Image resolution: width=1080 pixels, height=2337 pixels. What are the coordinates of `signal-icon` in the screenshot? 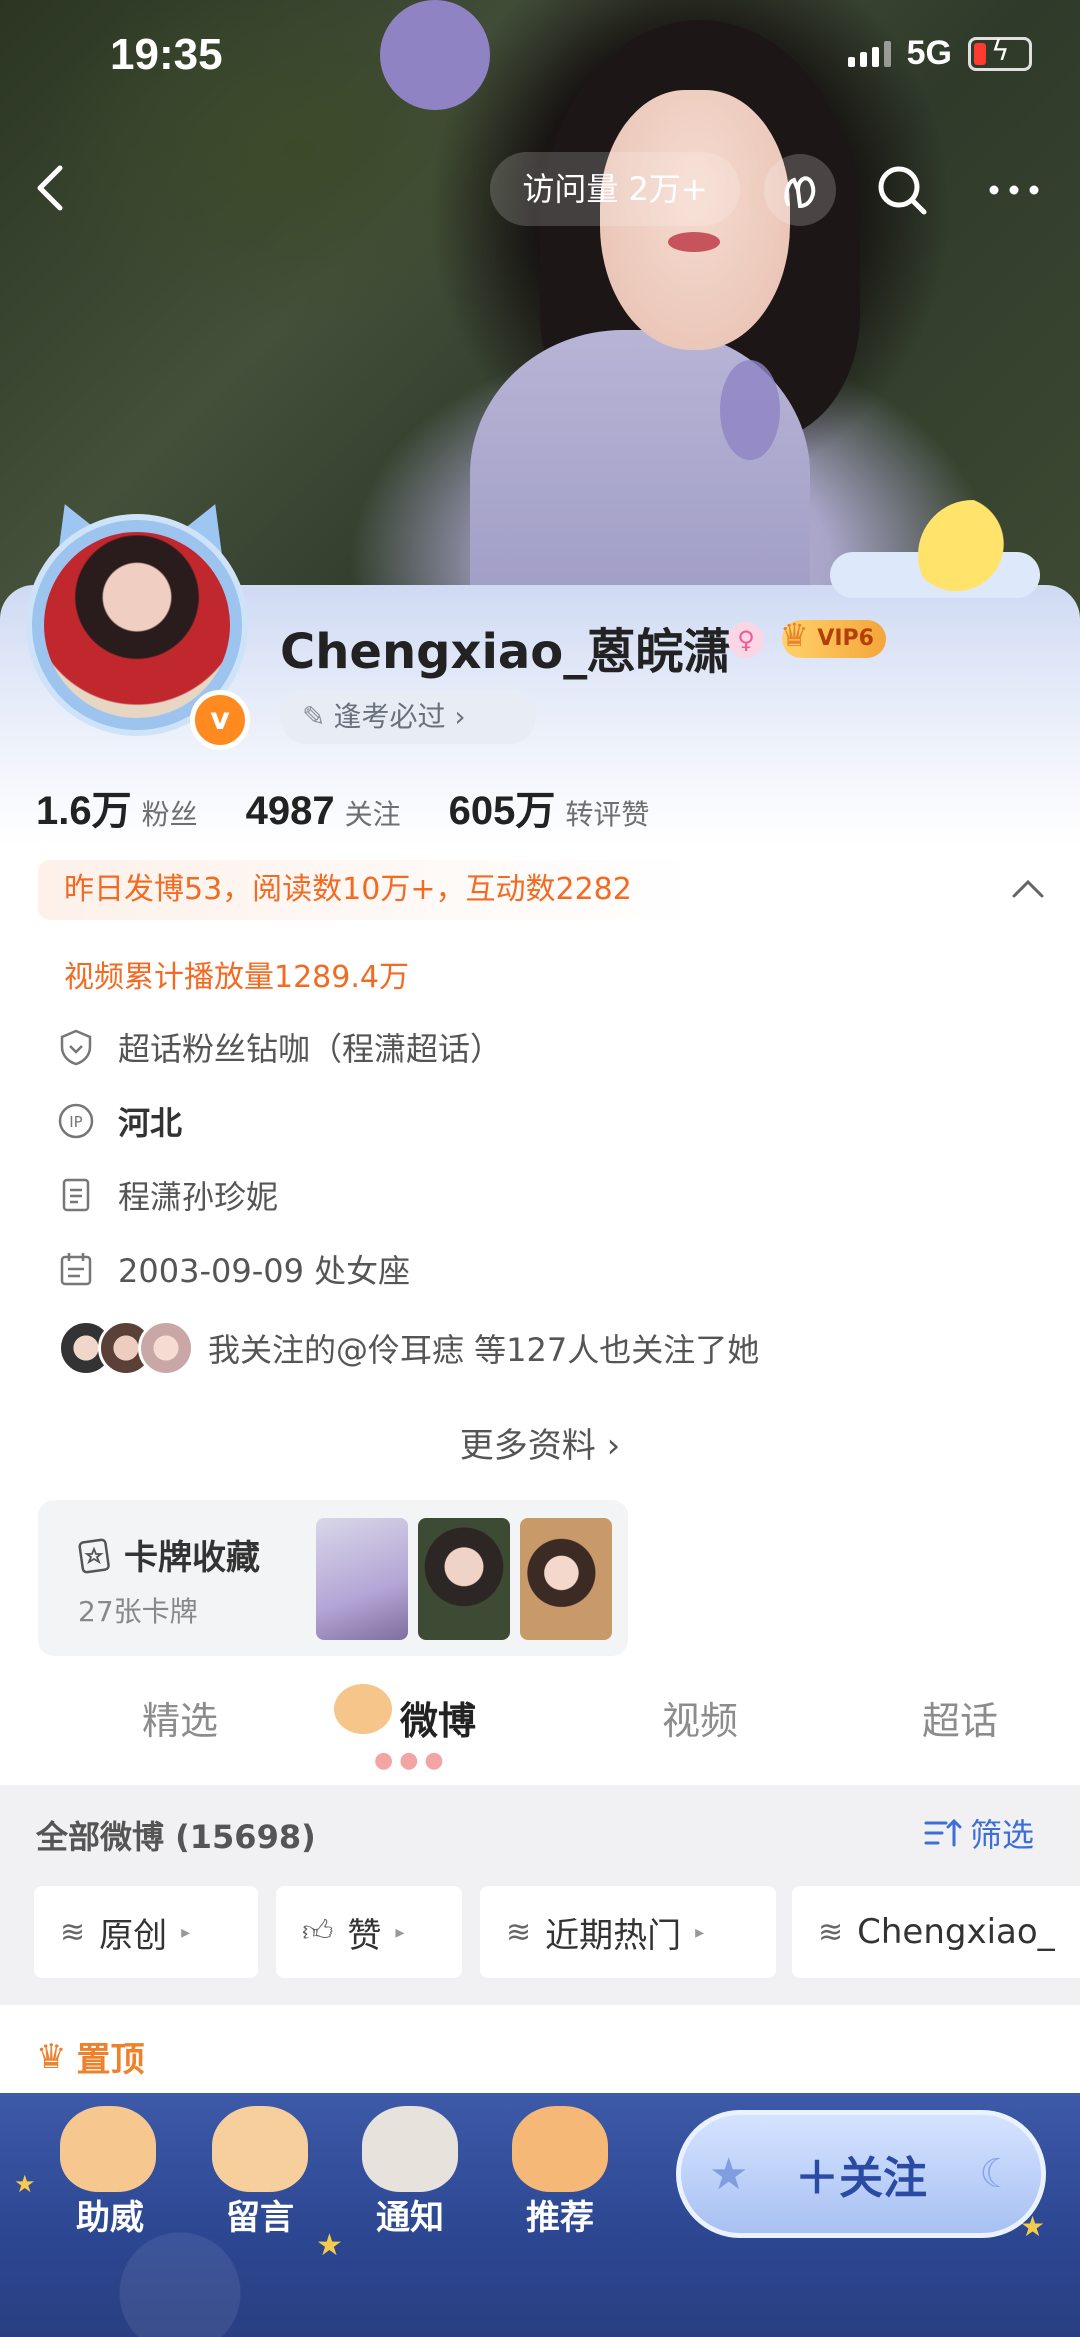 It's located at (869, 53).